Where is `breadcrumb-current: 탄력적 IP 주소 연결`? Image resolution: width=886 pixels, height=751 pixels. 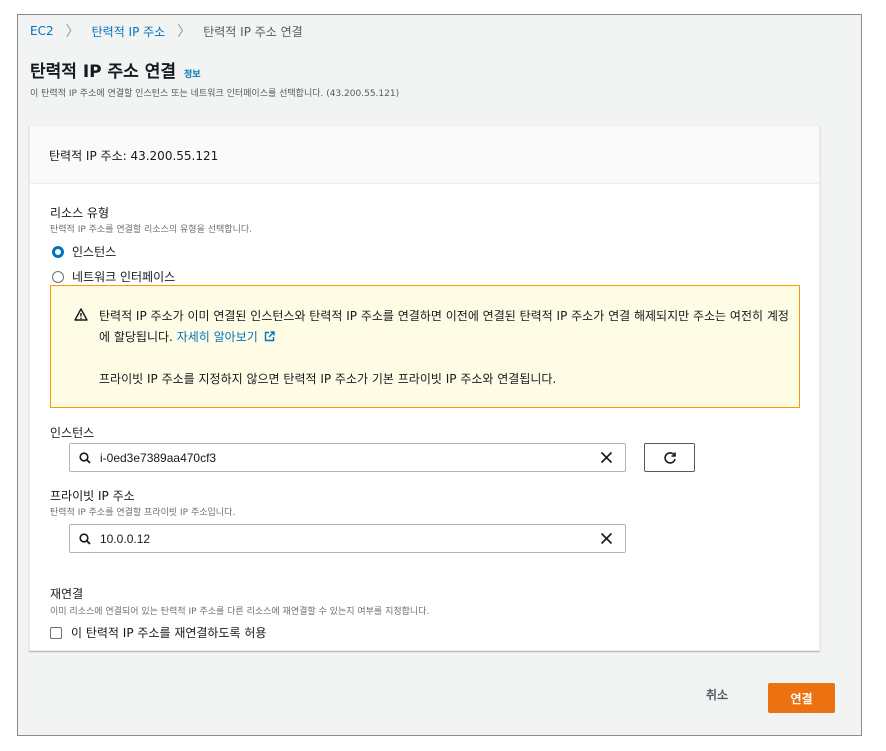 breadcrumb-current: 탄력적 IP 주소 연결 is located at coordinates (253, 31).